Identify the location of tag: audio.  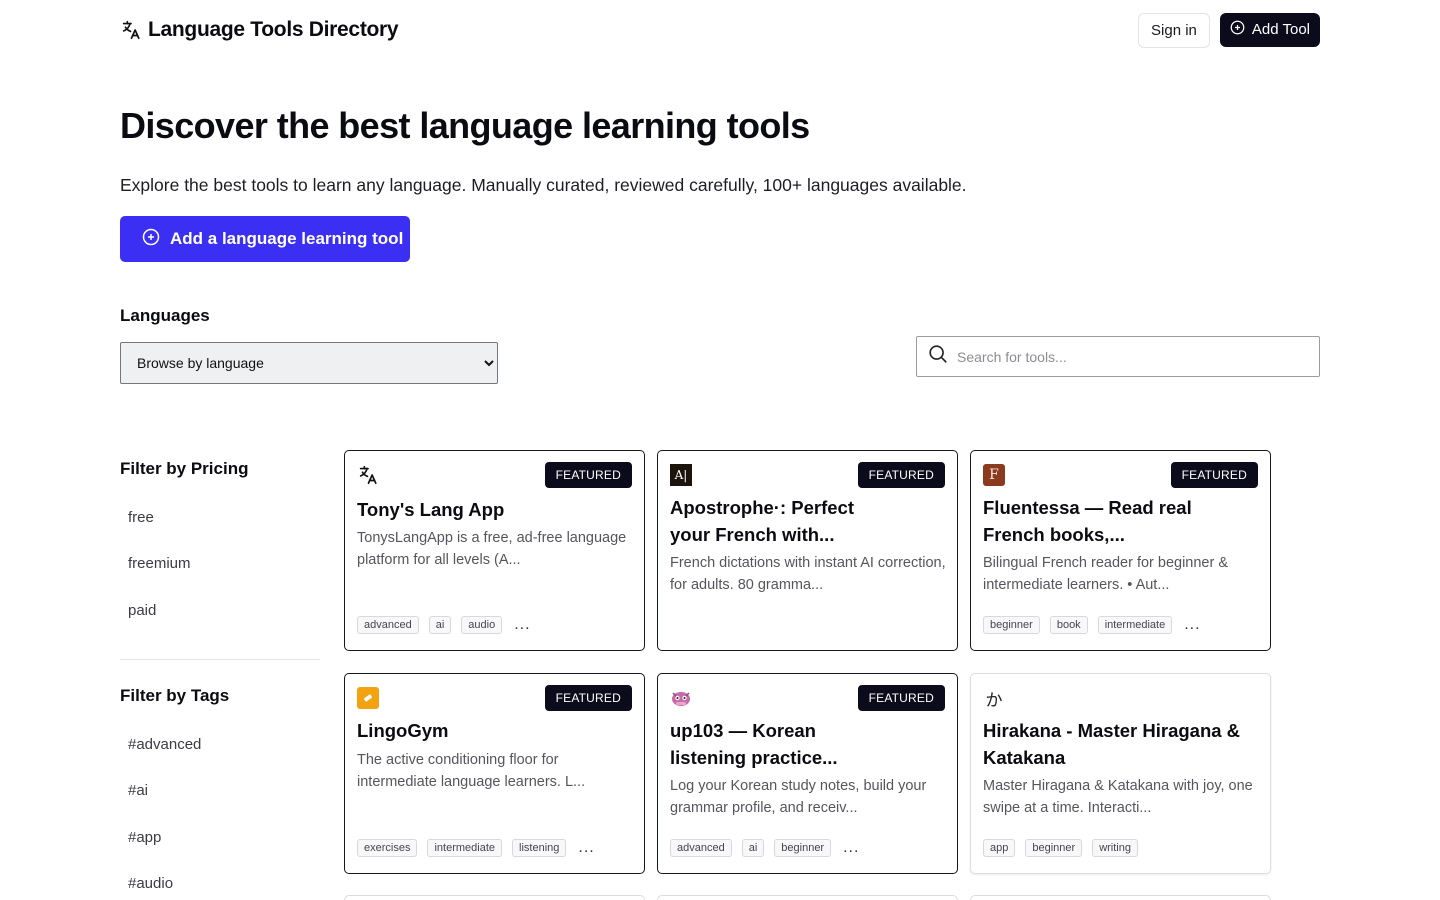
(482, 625).